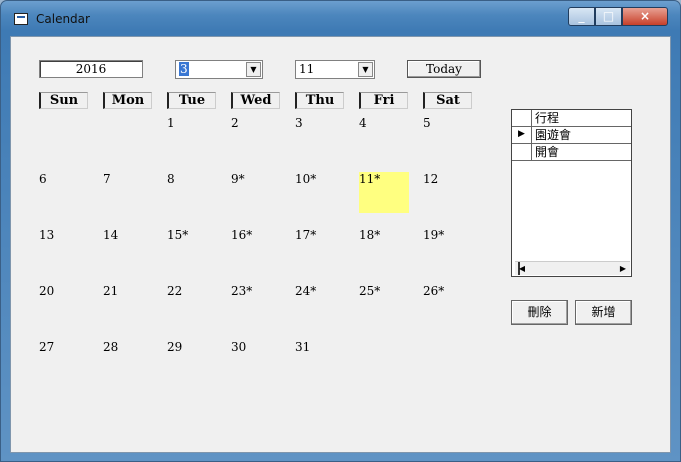 The image size is (681, 462). Describe the element at coordinates (46, 235) in the screenshot. I see `day-cell: 13` at that location.